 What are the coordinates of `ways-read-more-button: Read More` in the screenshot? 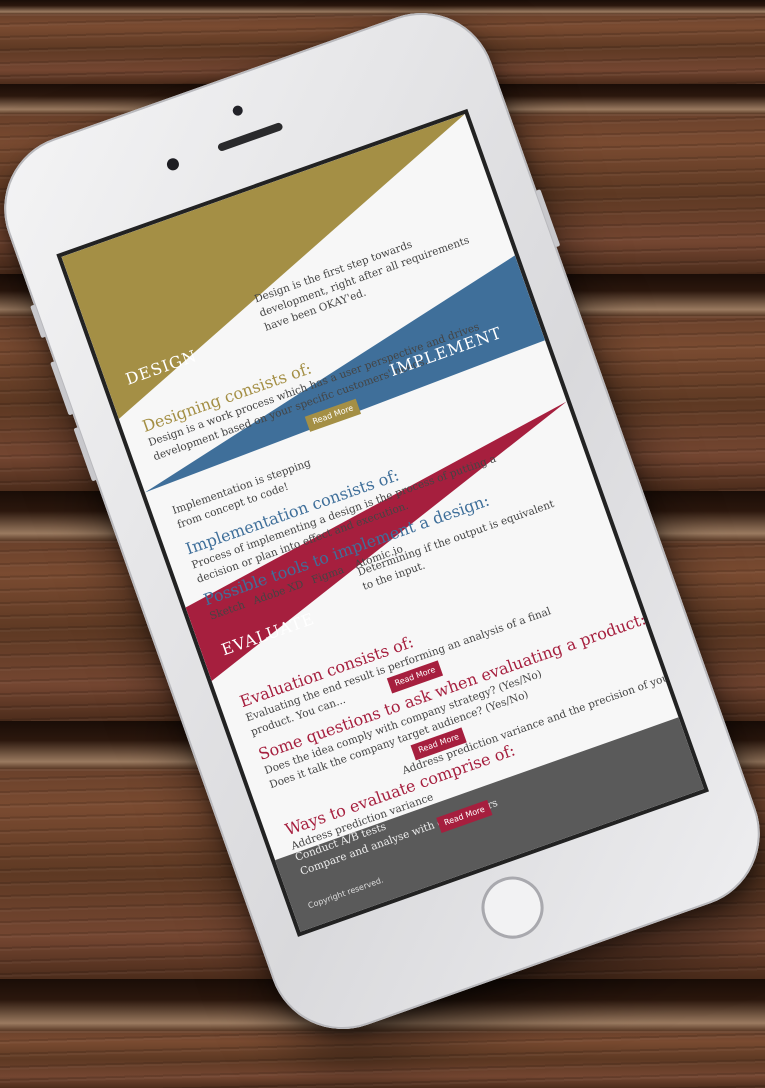 It's located at (464, 816).